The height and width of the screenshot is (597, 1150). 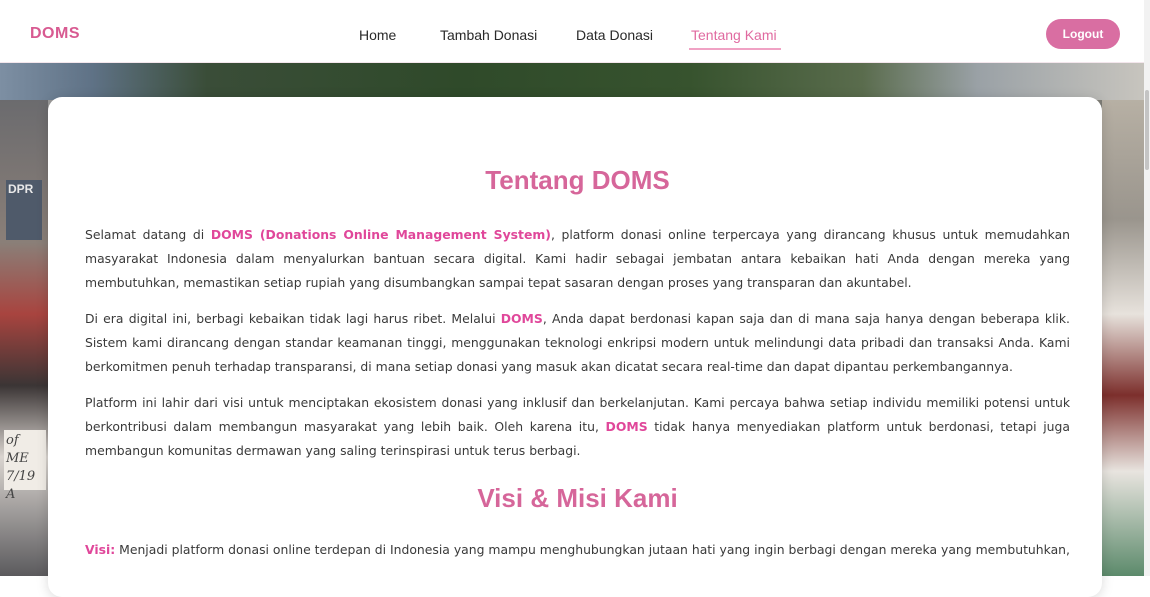 What do you see at coordinates (577, 498) in the screenshot?
I see `section-title: Visi & Misi Kami` at bounding box center [577, 498].